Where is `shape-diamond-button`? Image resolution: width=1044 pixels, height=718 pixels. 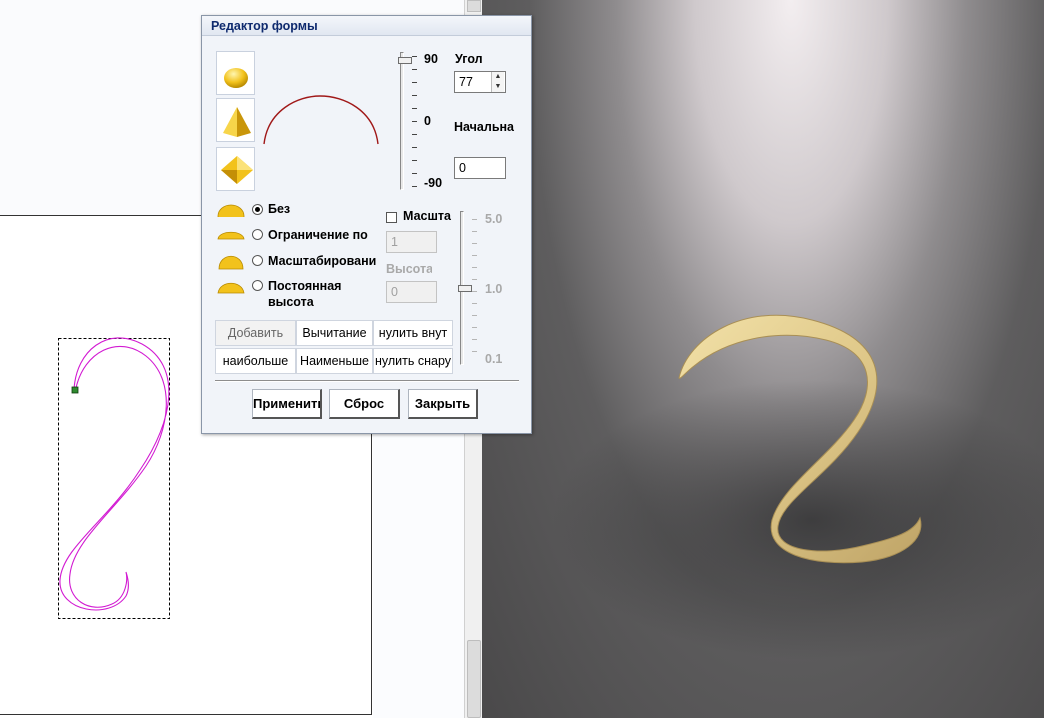
shape-diamond-button is located at coordinates (235, 169).